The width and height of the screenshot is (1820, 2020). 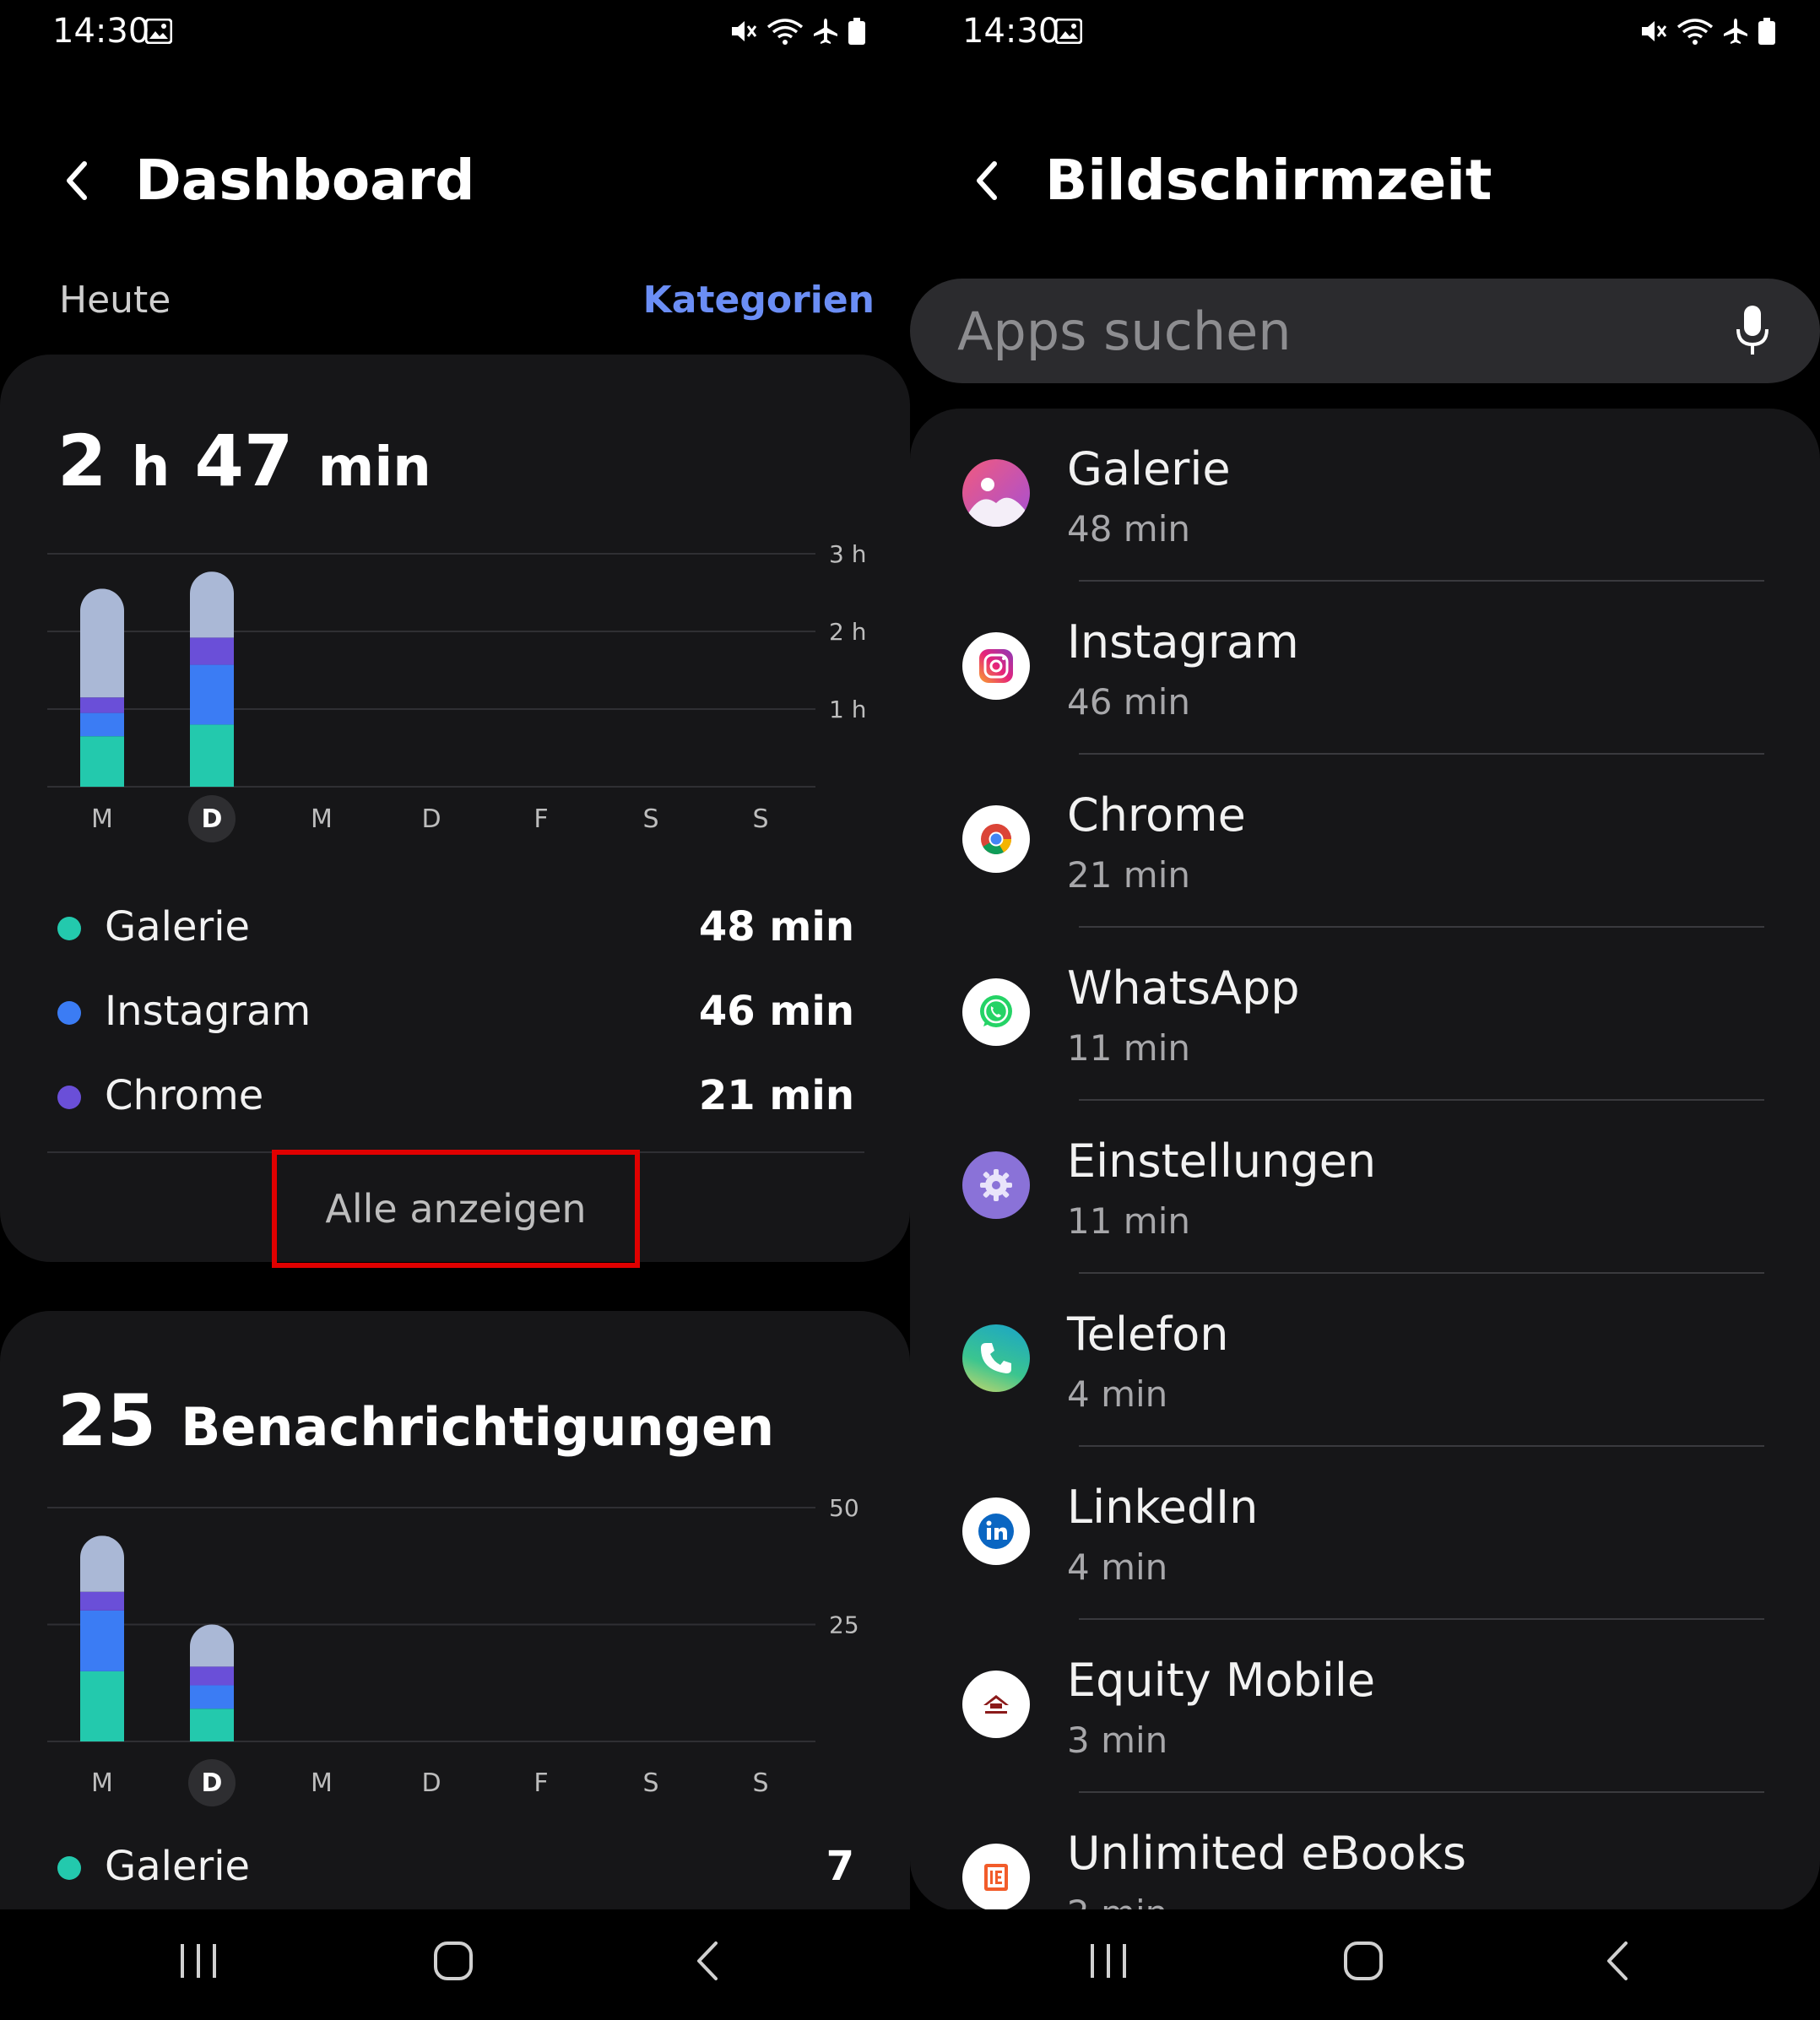 I want to click on app-row-telefon: Telefon 4 min, so click(x=1365, y=1360).